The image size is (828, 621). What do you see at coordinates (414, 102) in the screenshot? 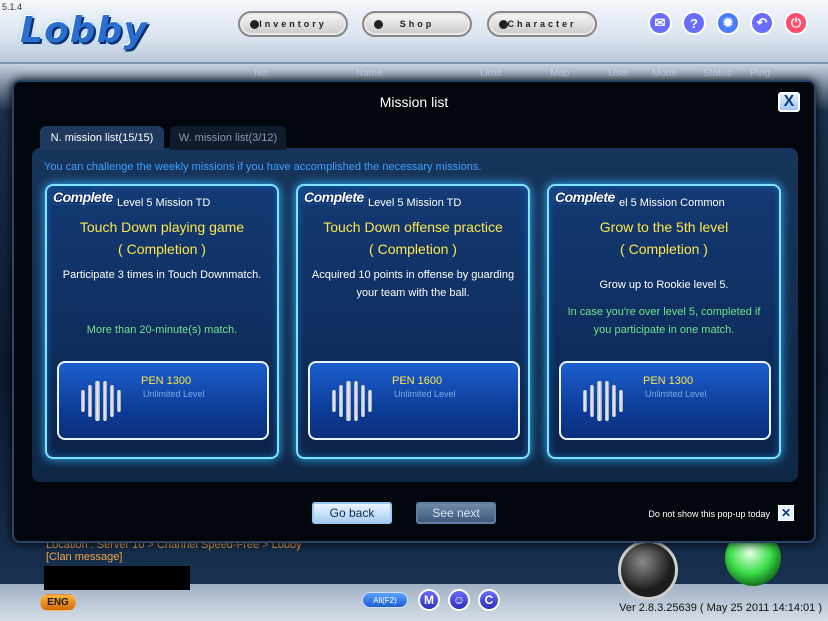
I see `dialog-title: Mission list` at bounding box center [414, 102].